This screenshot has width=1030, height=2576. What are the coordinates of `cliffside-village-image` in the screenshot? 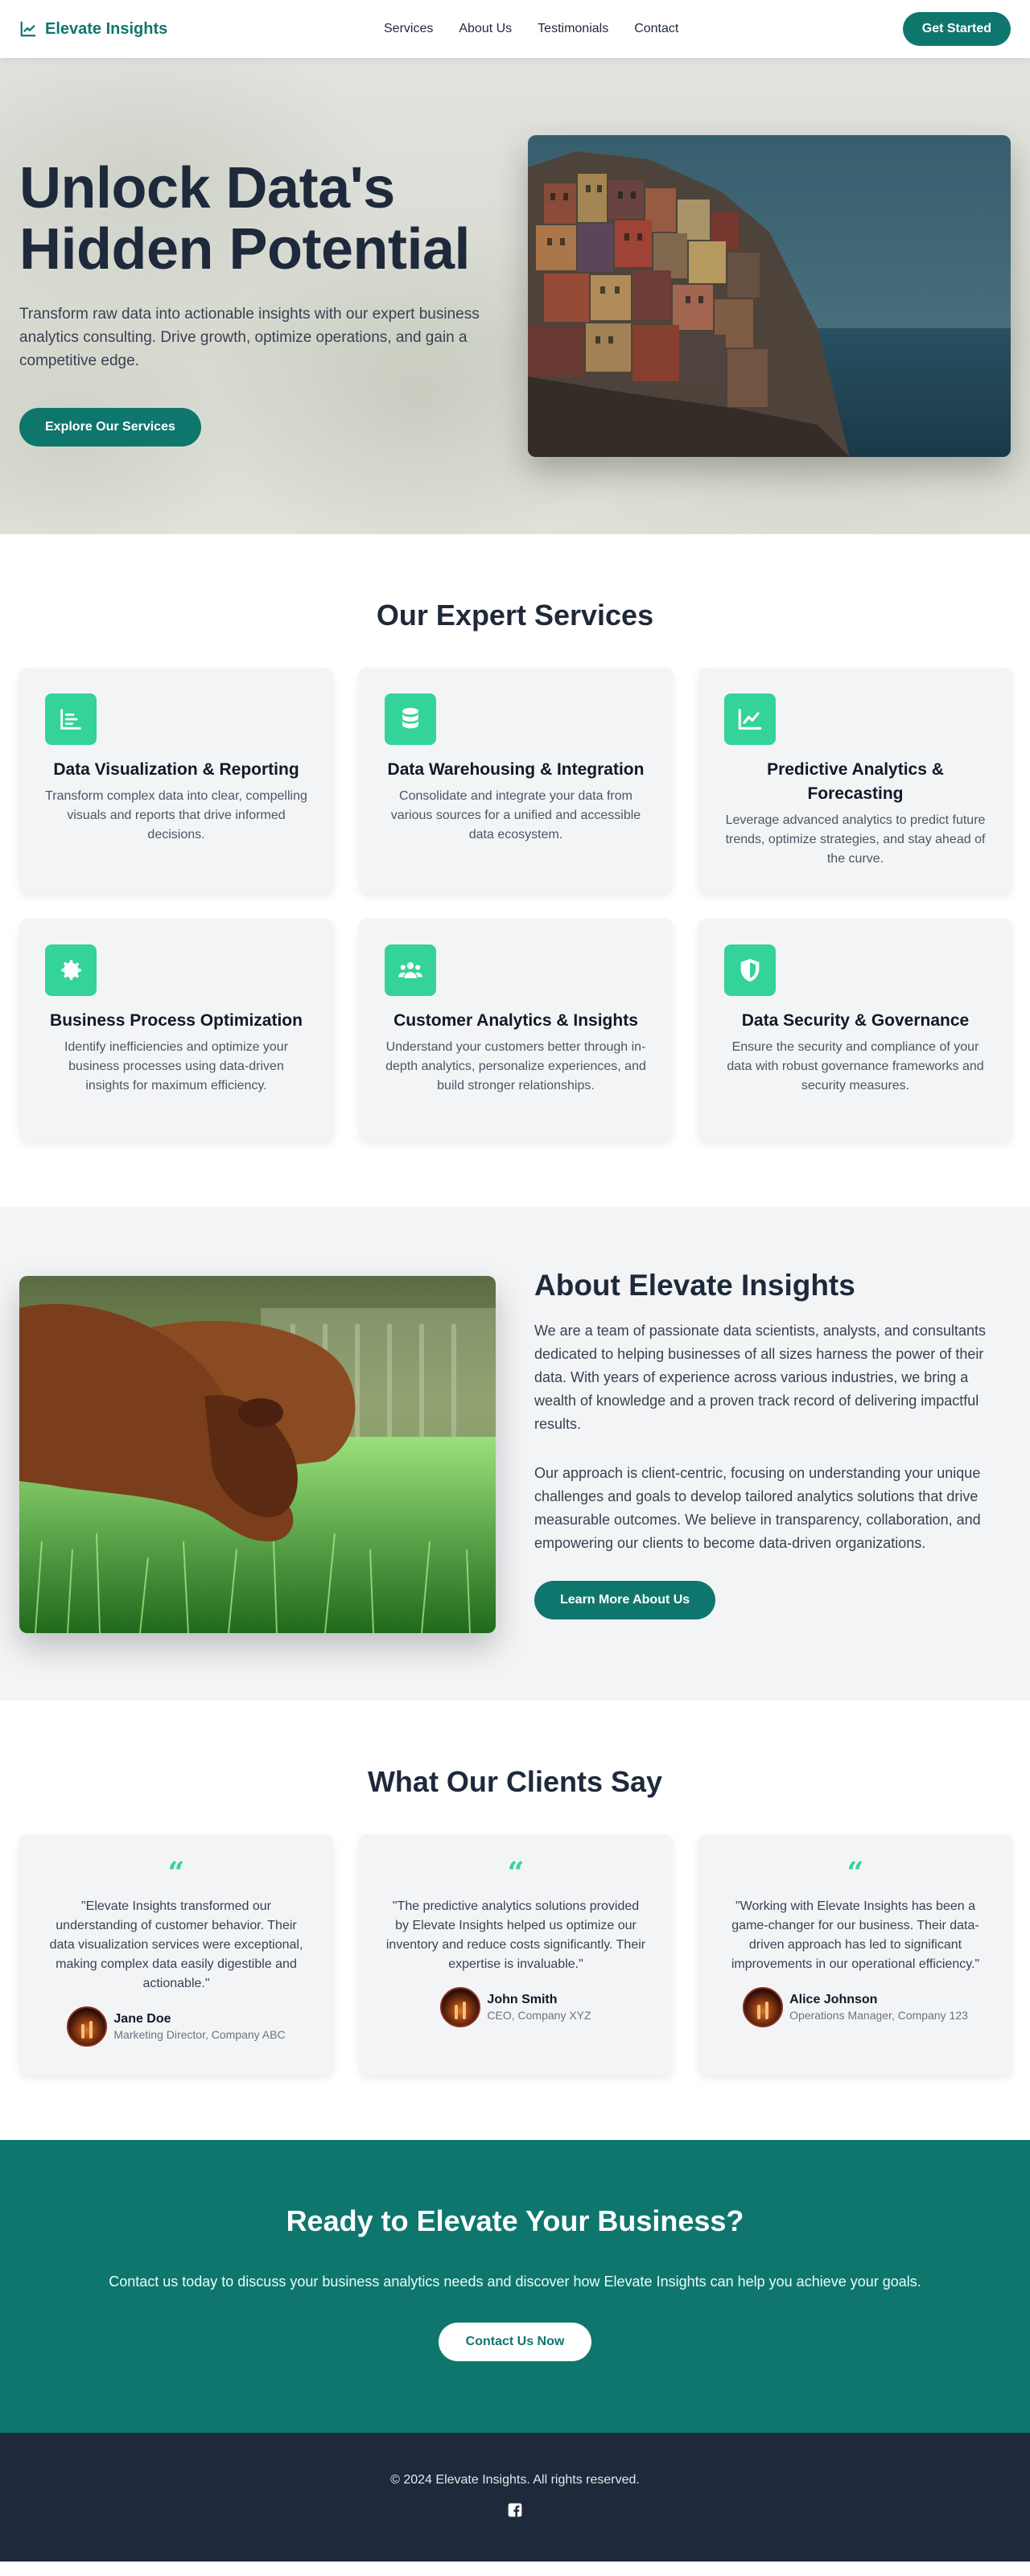 It's located at (769, 296).